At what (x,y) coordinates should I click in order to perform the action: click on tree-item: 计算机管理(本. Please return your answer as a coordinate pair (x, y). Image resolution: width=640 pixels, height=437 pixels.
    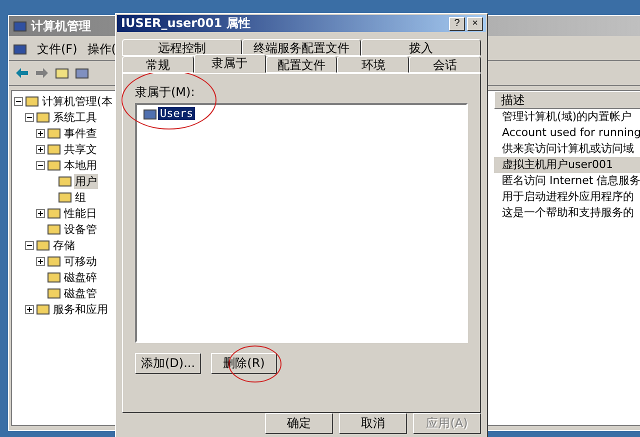
    Looking at the image, I should click on (77, 101).